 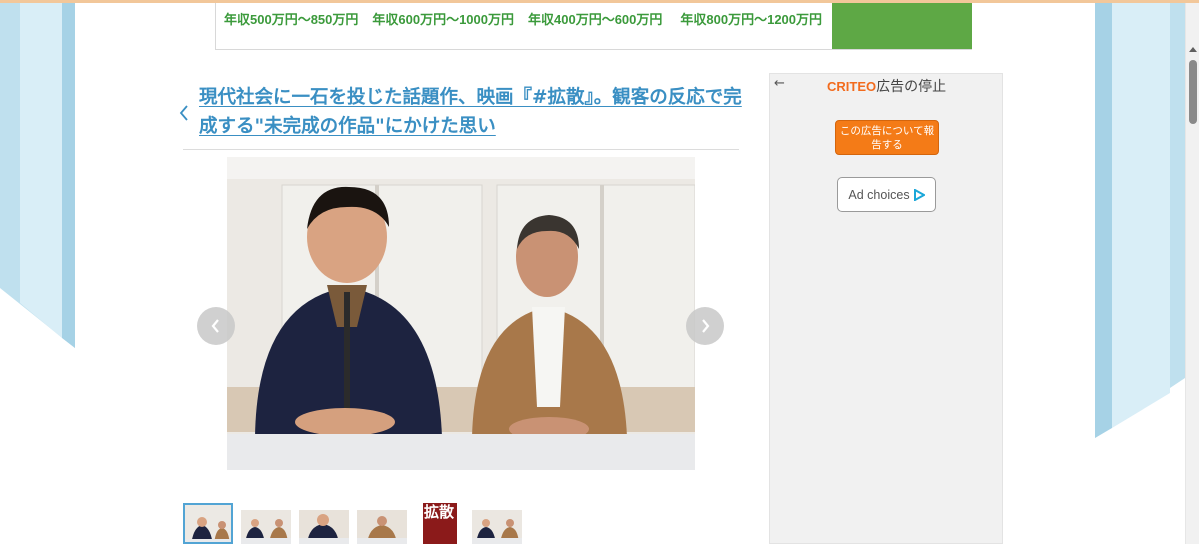 I want to click on ad-back-arrow-icon: ←, so click(x=779, y=83).